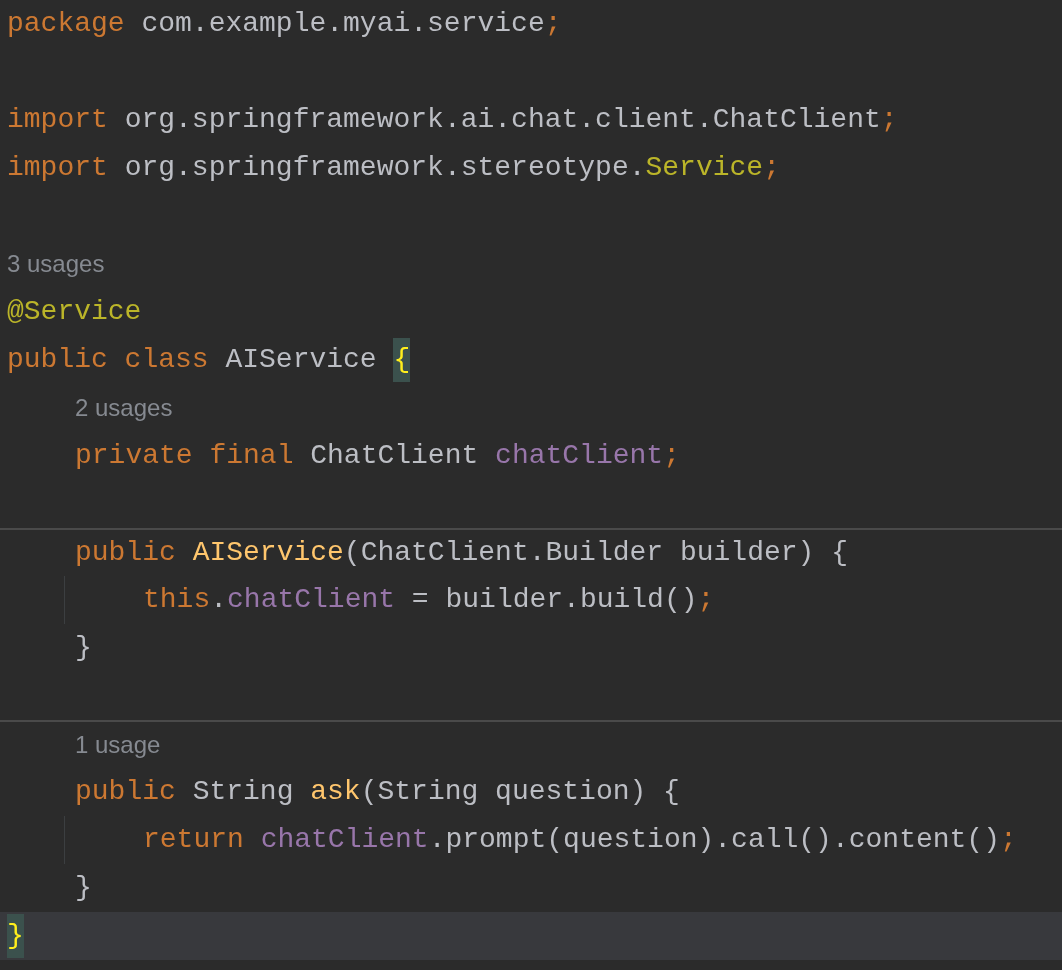  I want to click on code-line: private final ChatClient chatClient;, so click(377, 456).